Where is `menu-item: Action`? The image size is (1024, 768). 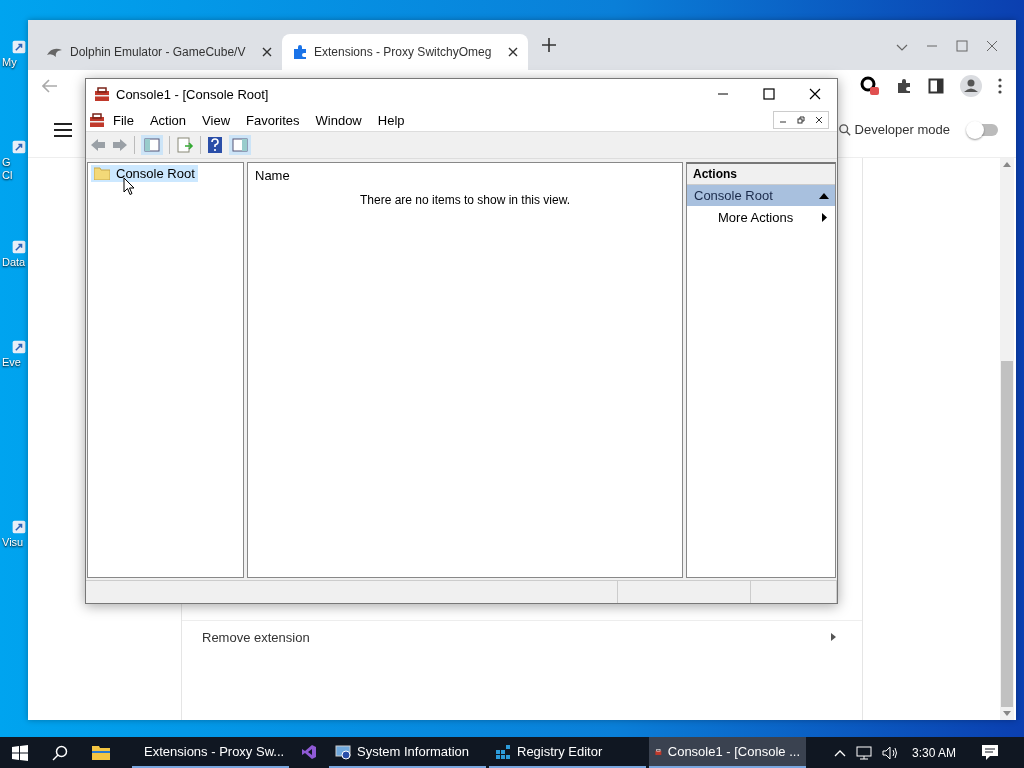
menu-item: Action is located at coordinates (168, 120).